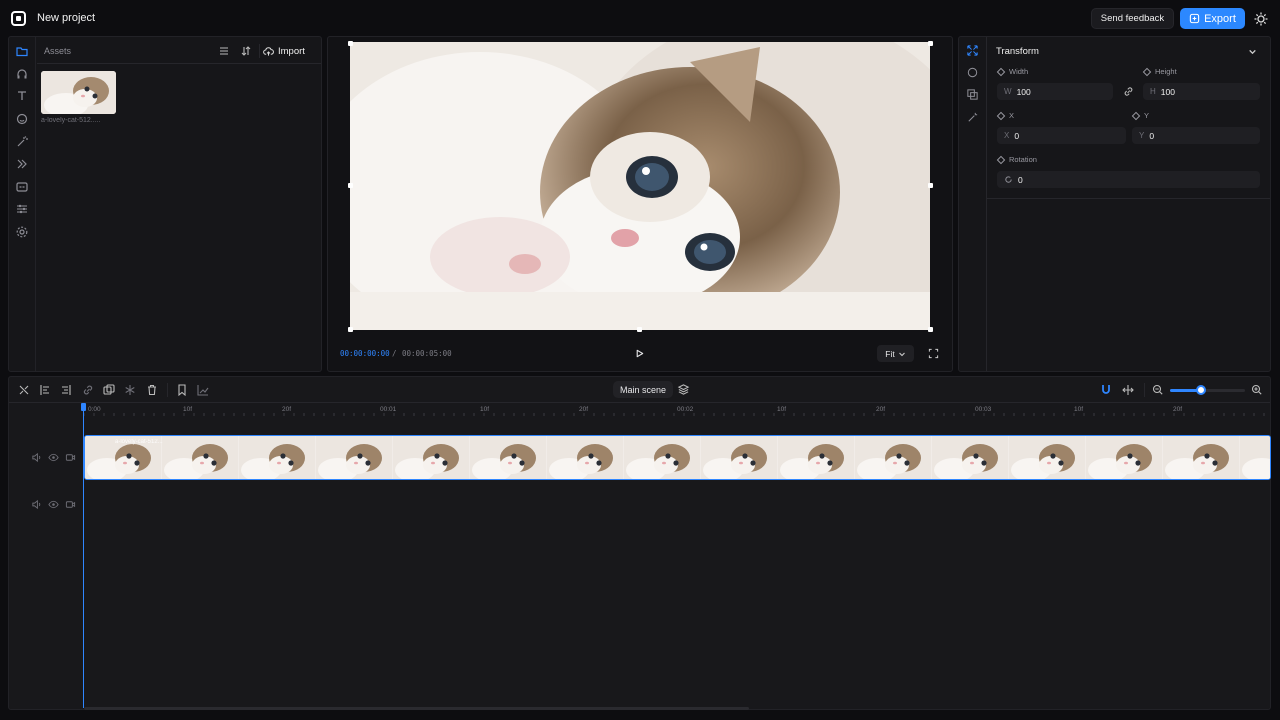 This screenshot has height=720, width=1280. Describe the element at coordinates (972, 50) in the screenshot. I see `transform-icon` at that location.